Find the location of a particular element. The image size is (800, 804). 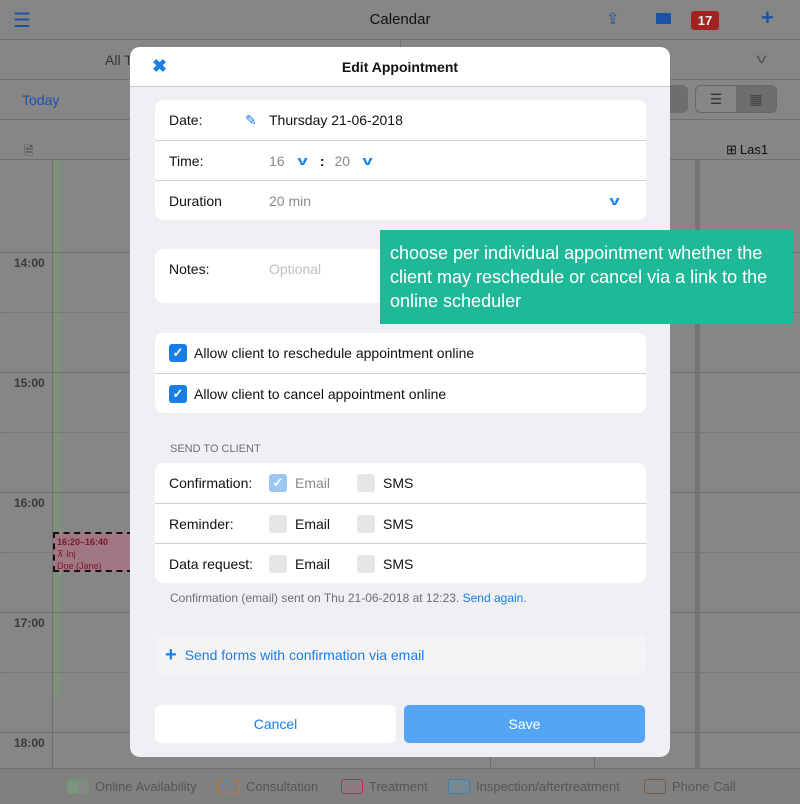

duration-label: Duration is located at coordinates (195, 200).